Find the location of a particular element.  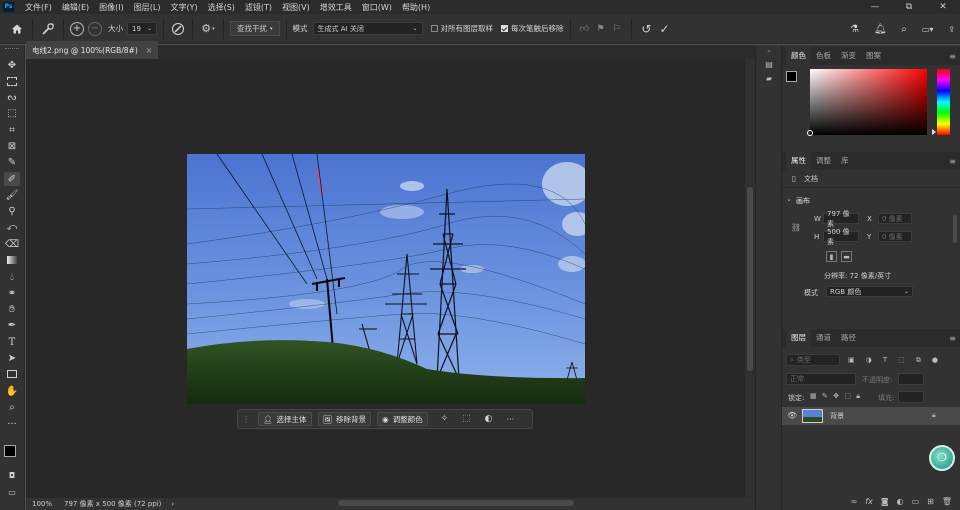

hue-slider is located at coordinates (941, 102).